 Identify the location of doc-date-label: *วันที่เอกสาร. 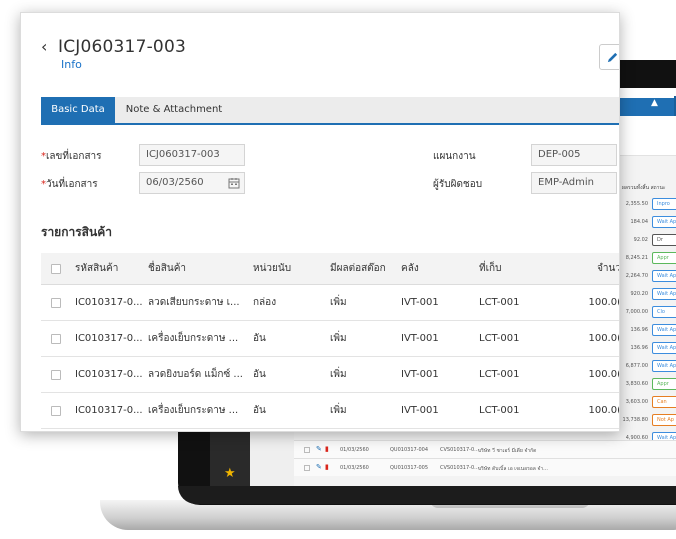
(69, 184).